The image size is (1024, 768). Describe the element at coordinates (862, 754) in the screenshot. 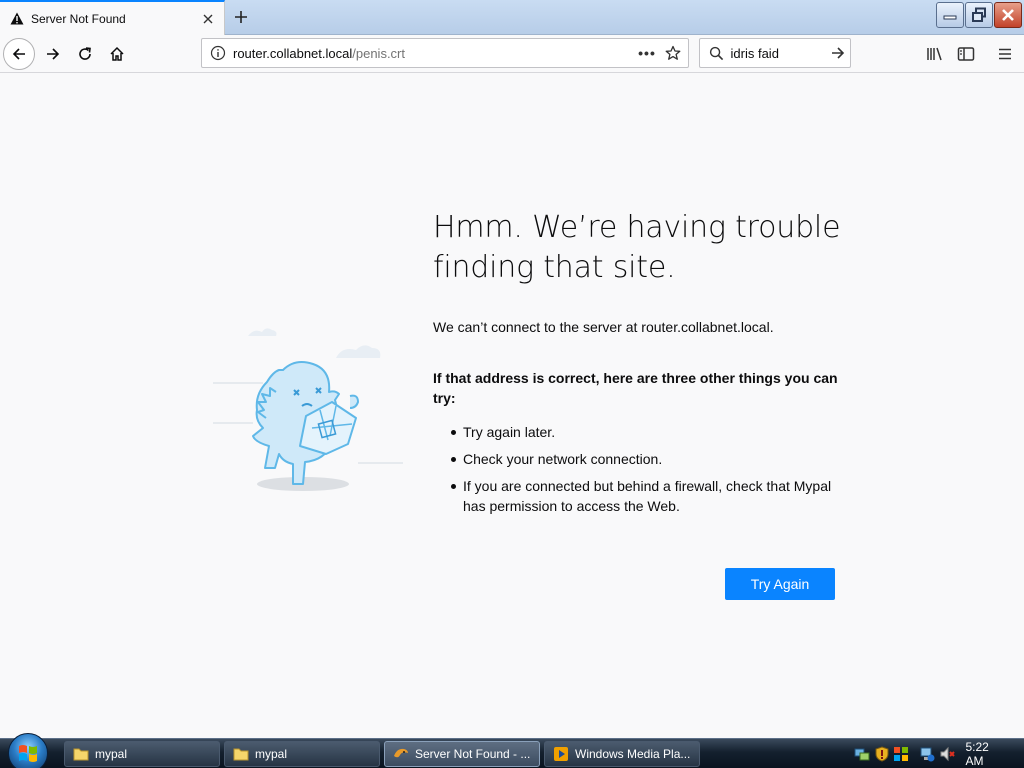

I see `network-sharing-icon` at that location.